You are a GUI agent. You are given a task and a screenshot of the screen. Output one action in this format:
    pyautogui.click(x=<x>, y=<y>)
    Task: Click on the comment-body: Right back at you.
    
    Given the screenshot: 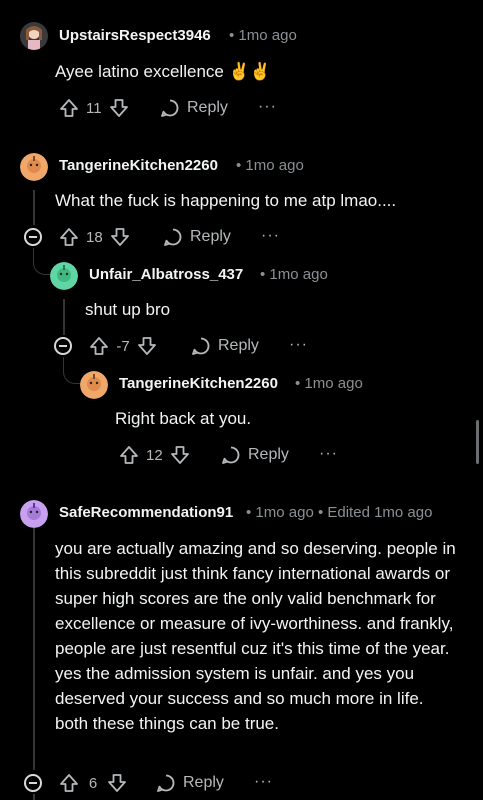 What is the action you would take?
    pyautogui.click(x=183, y=418)
    